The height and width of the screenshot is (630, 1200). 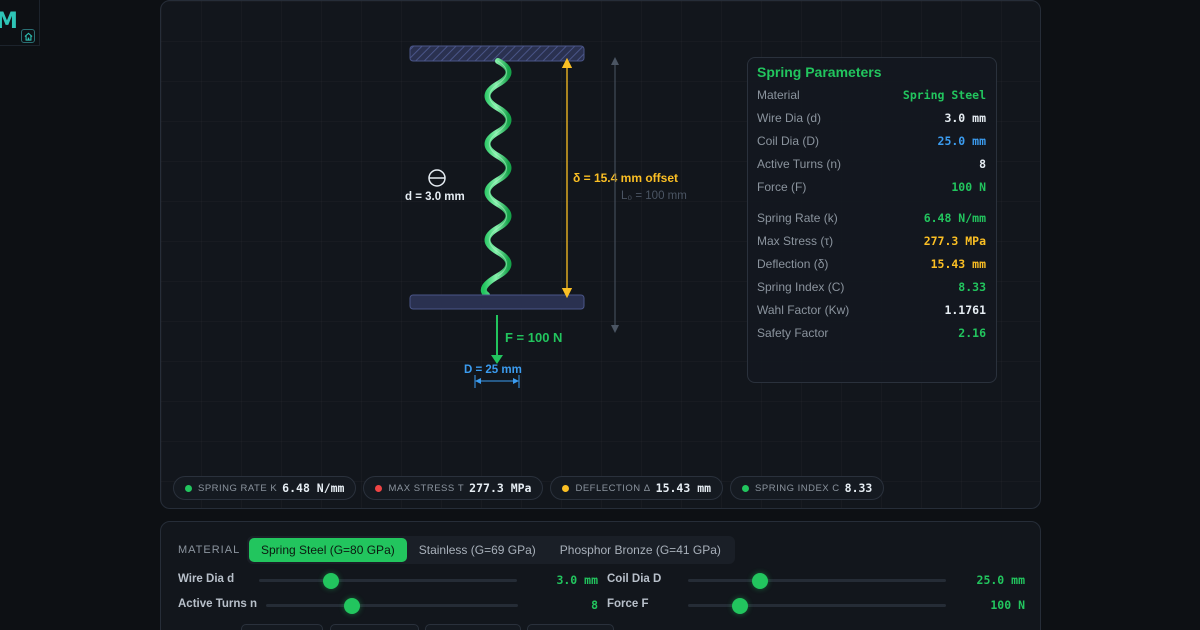 I want to click on spring-coil, so click(x=496, y=178).